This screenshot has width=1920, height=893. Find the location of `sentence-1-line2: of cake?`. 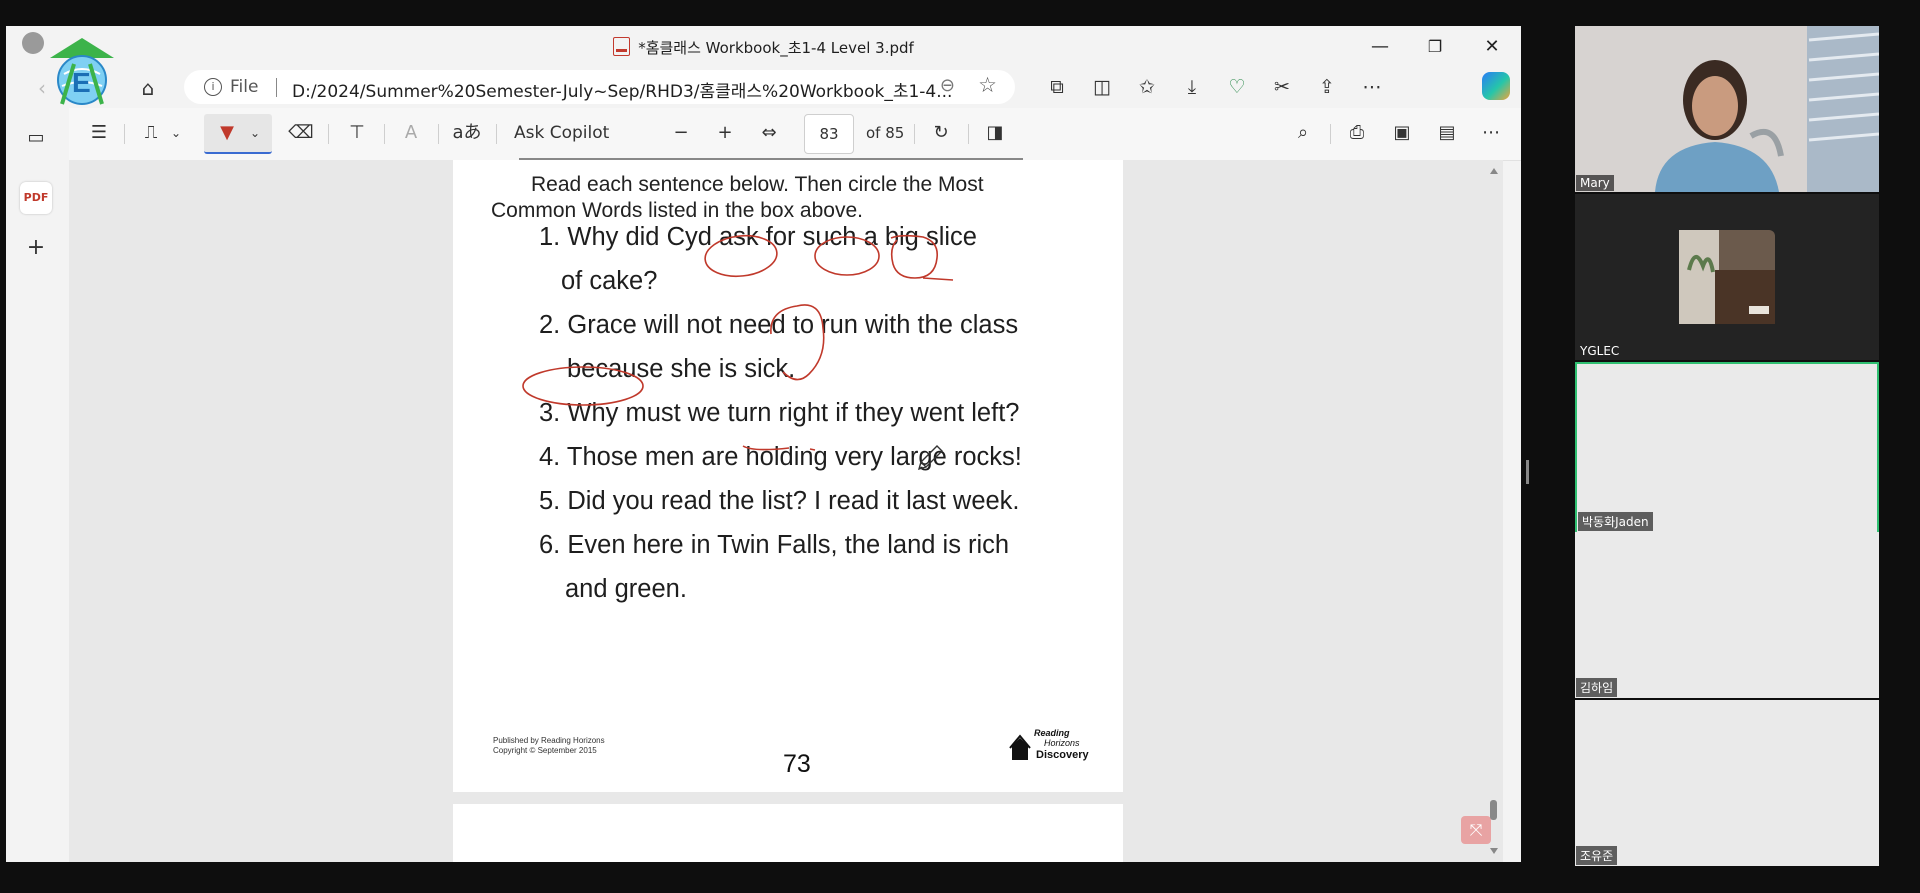

sentence-1-line2: of cake? is located at coordinates (609, 281).